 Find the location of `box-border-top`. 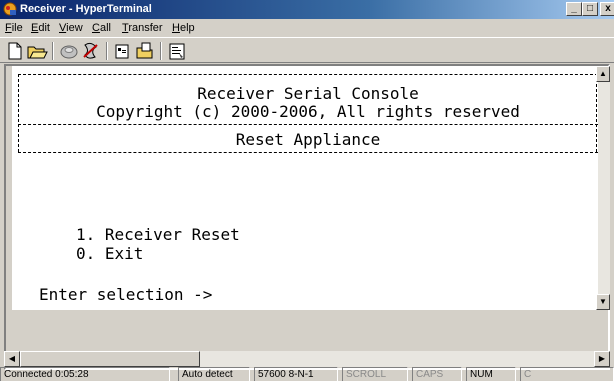

box-border-top is located at coordinates (308, 74).